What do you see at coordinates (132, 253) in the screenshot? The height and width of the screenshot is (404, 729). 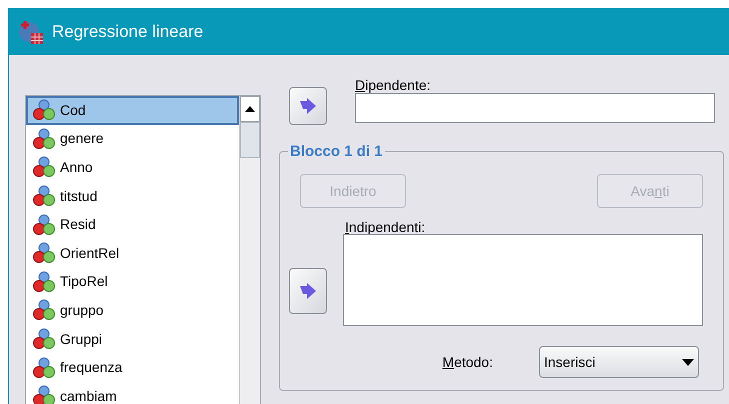 I see `variable-item: OrientRel` at bounding box center [132, 253].